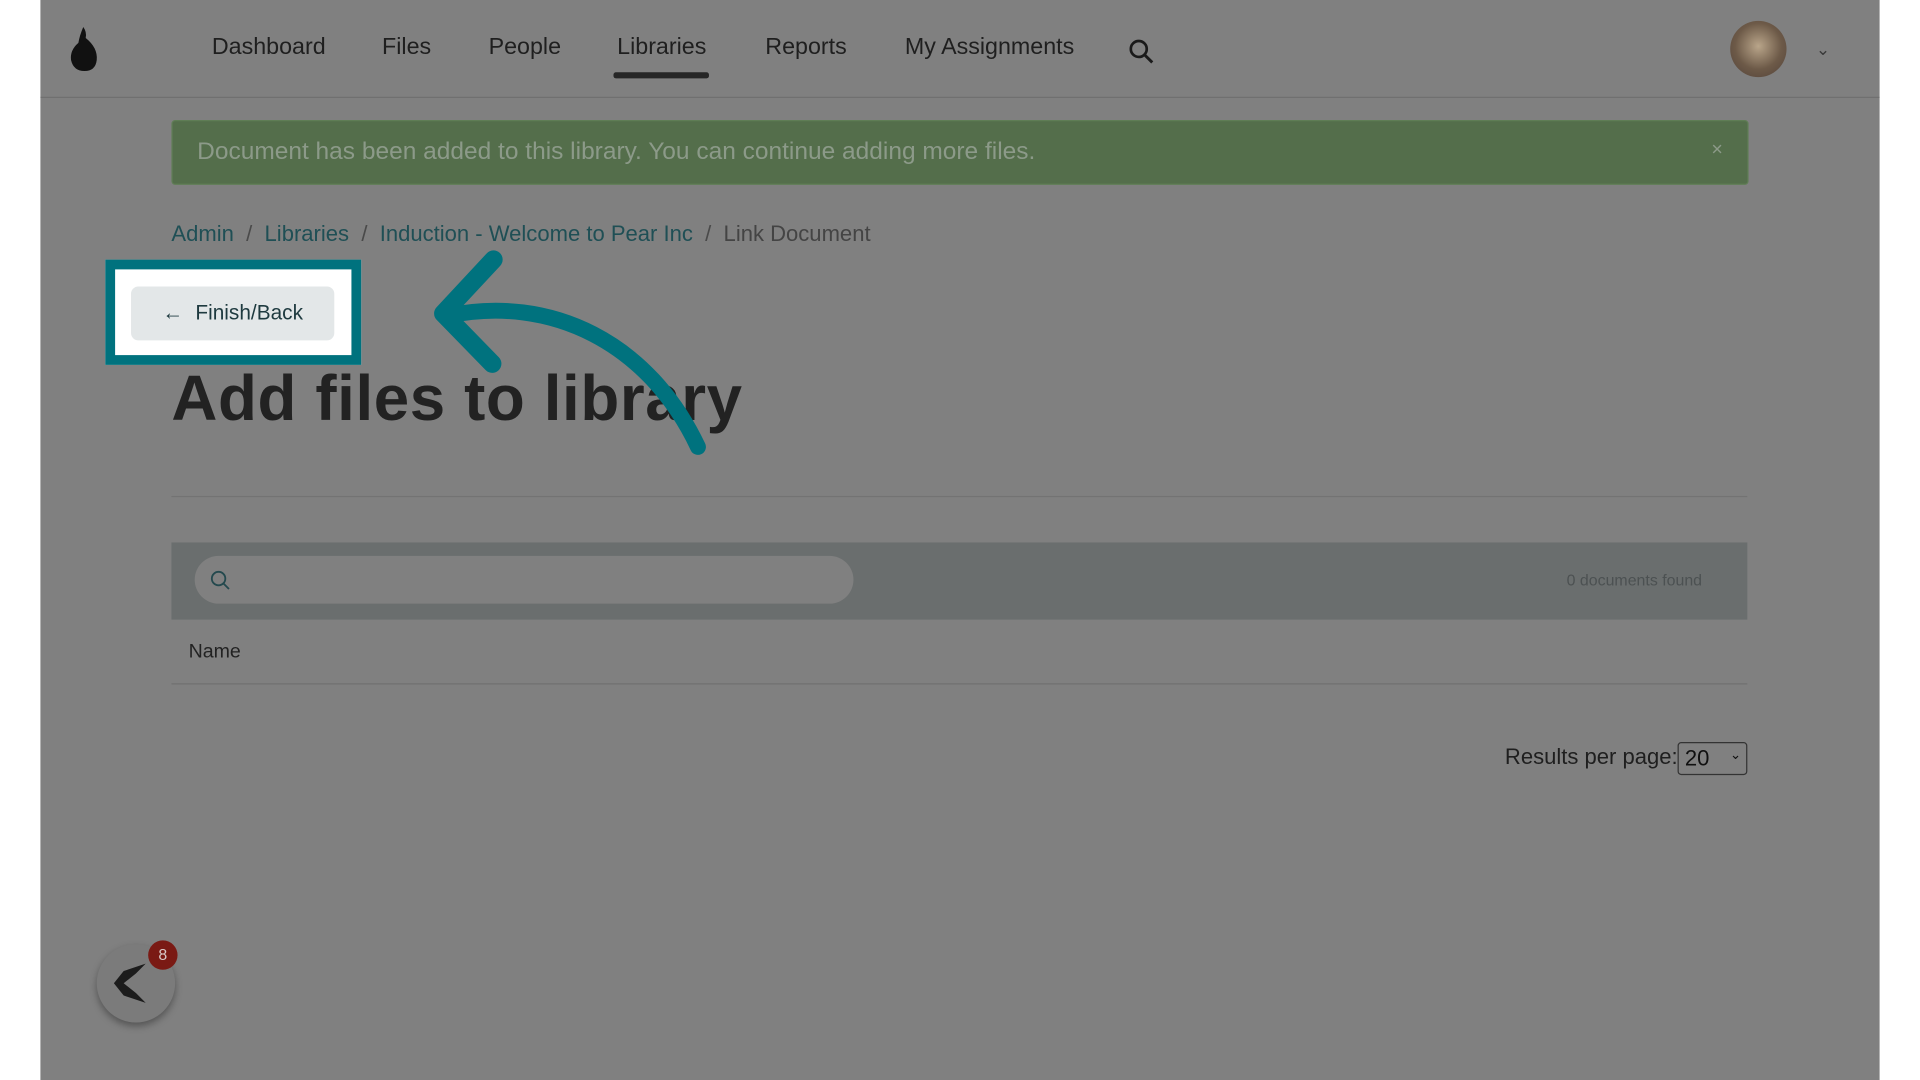  I want to click on results-count: 0 documents found, so click(1634, 579).